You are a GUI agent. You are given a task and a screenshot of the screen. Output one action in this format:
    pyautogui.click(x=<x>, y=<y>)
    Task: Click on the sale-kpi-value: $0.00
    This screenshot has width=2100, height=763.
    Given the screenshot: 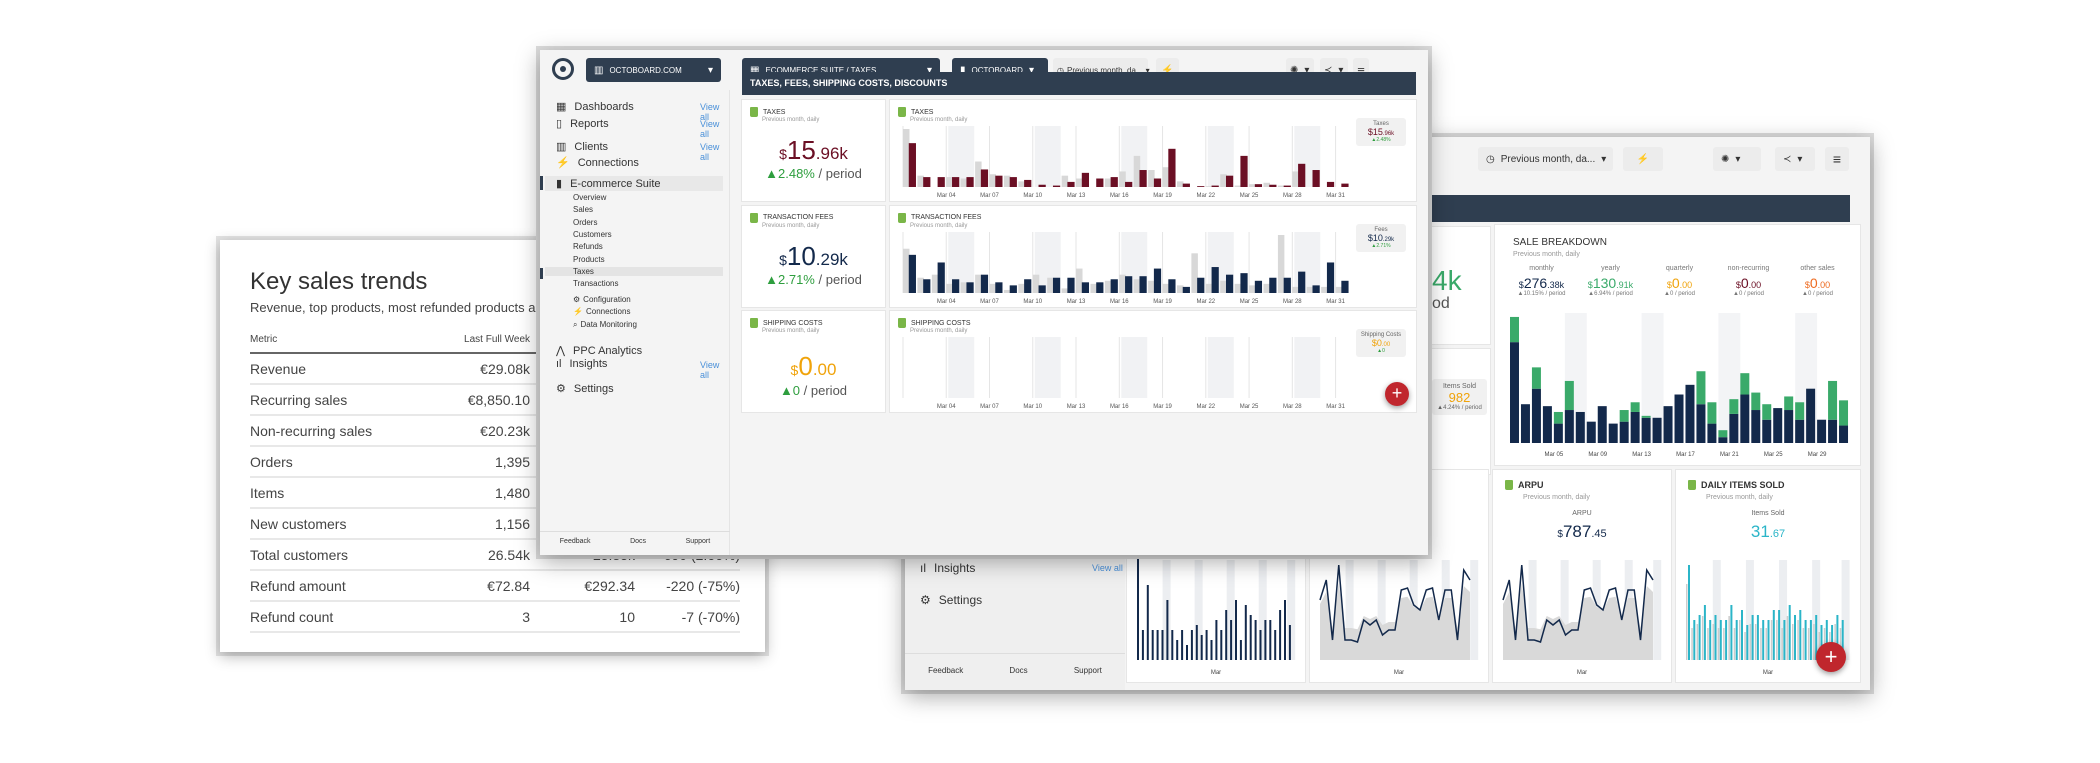 What is the action you would take?
    pyautogui.click(x=1679, y=283)
    